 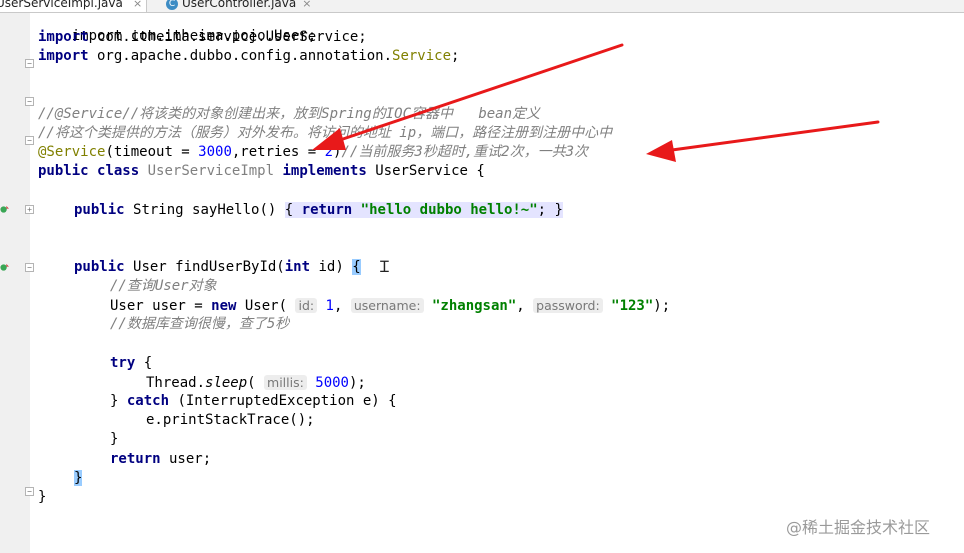 What do you see at coordinates (384, 266) in the screenshot?
I see `text-cursor-icon: Ɪ` at bounding box center [384, 266].